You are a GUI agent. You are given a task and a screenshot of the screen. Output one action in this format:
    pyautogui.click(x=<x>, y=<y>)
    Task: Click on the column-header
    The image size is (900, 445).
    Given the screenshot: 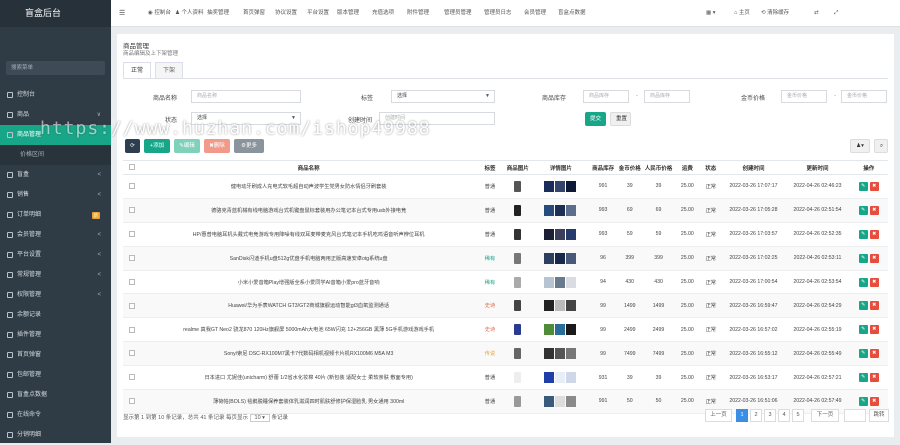 What is the action you would take?
    pyautogui.click(x=132, y=167)
    